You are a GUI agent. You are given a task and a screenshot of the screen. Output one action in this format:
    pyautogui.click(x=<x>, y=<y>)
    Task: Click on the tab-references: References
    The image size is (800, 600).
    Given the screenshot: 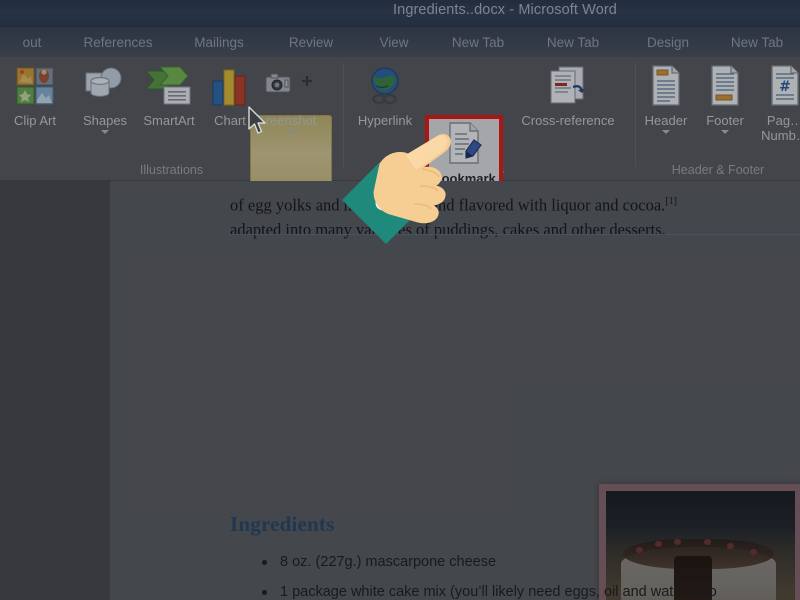 What is the action you would take?
    pyautogui.click(x=118, y=42)
    